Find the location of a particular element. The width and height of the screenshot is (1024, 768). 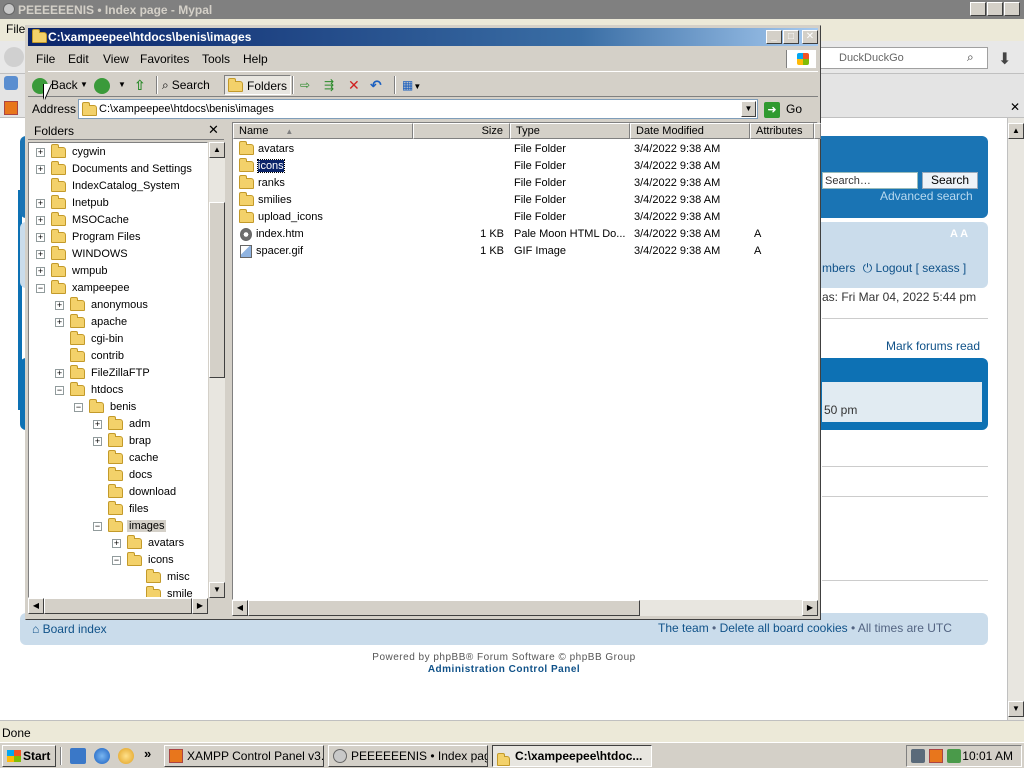

menu-tools: Tools is located at coordinates (216, 59).